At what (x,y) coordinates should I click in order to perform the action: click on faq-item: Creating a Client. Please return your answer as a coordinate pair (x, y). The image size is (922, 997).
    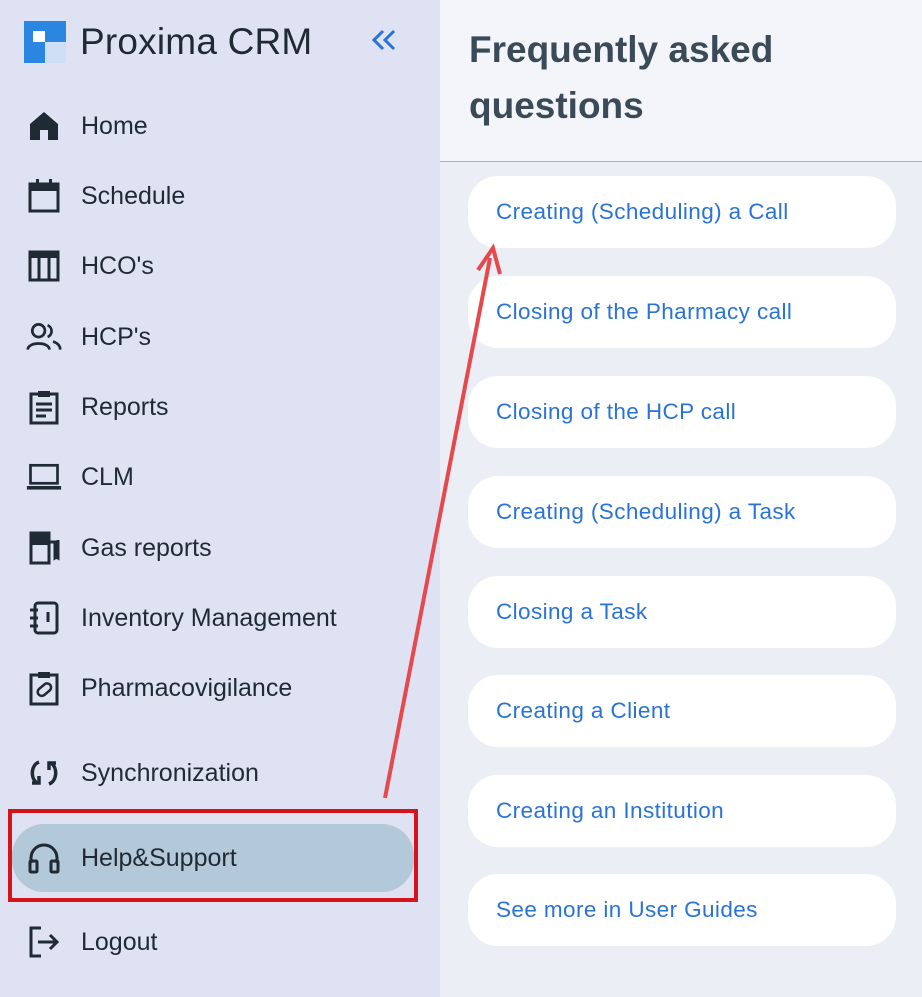
    Looking at the image, I should click on (682, 711).